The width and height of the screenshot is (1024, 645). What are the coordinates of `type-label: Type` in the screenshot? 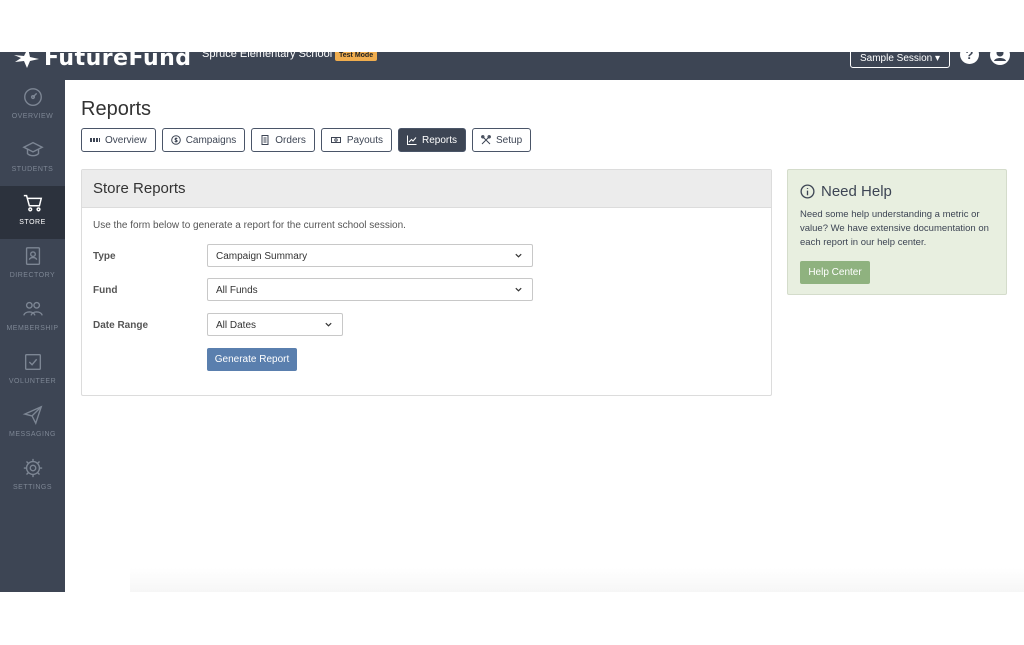 It's located at (104, 256).